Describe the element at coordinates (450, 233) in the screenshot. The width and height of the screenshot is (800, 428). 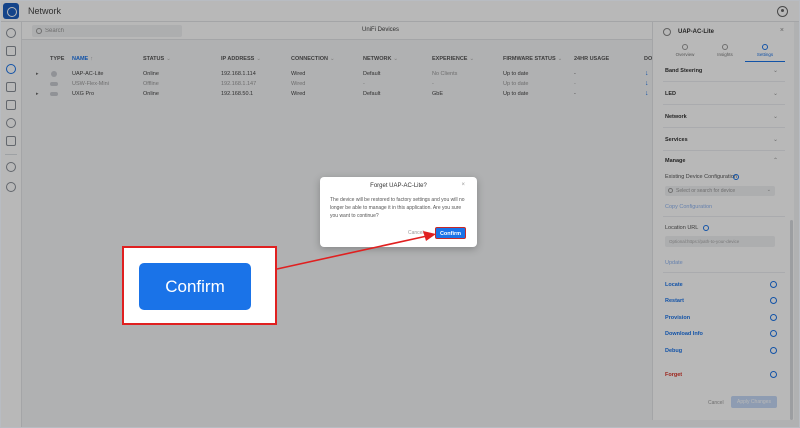
I see `dialog-confirm-button: Confirm` at that location.